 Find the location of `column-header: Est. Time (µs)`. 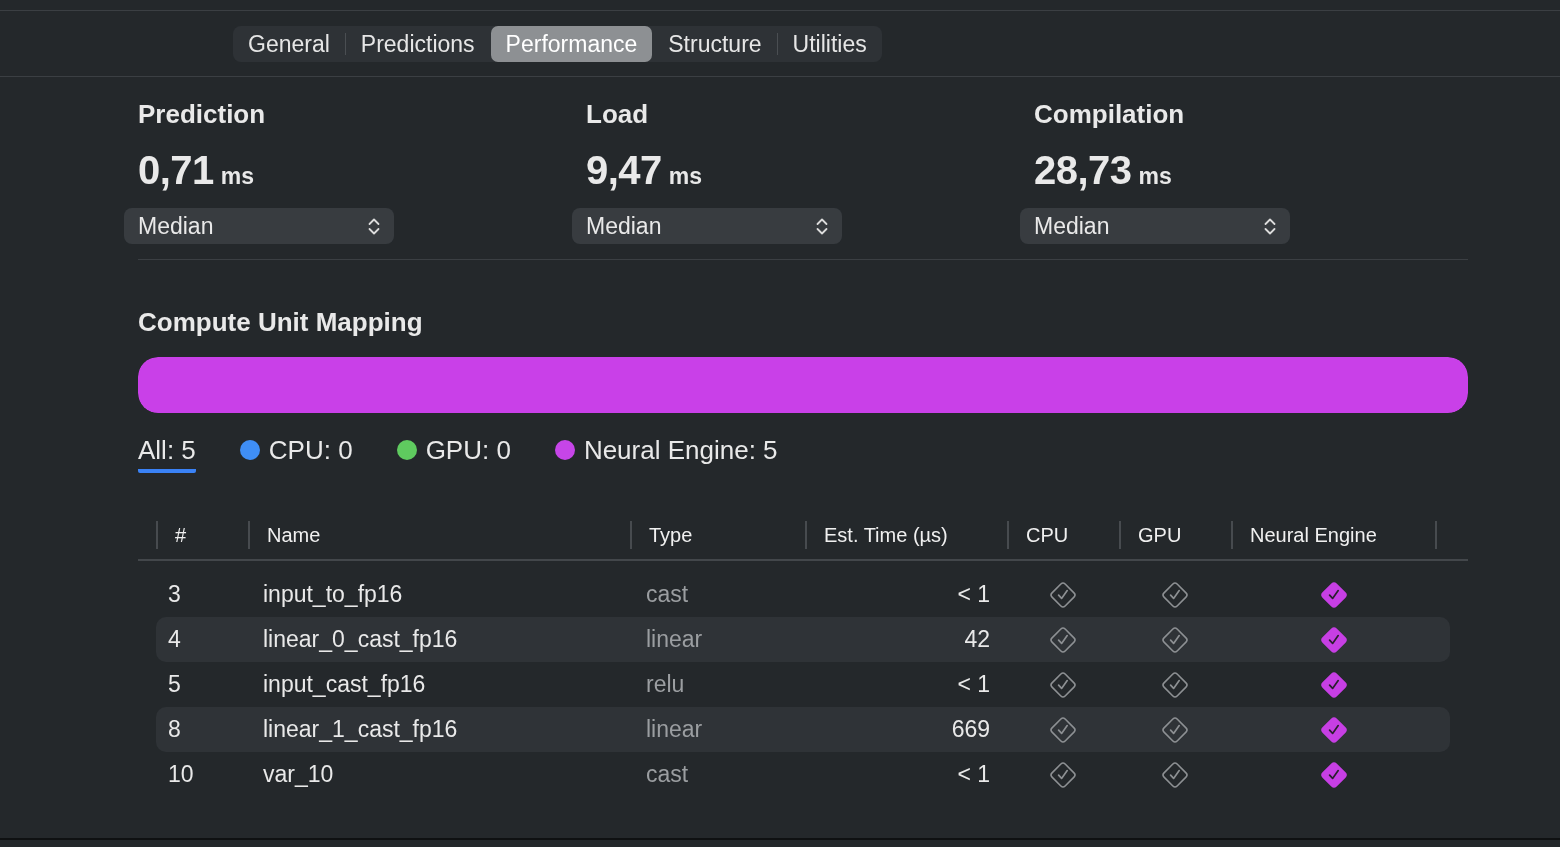

column-header: Est. Time (µs) is located at coordinates (886, 535).